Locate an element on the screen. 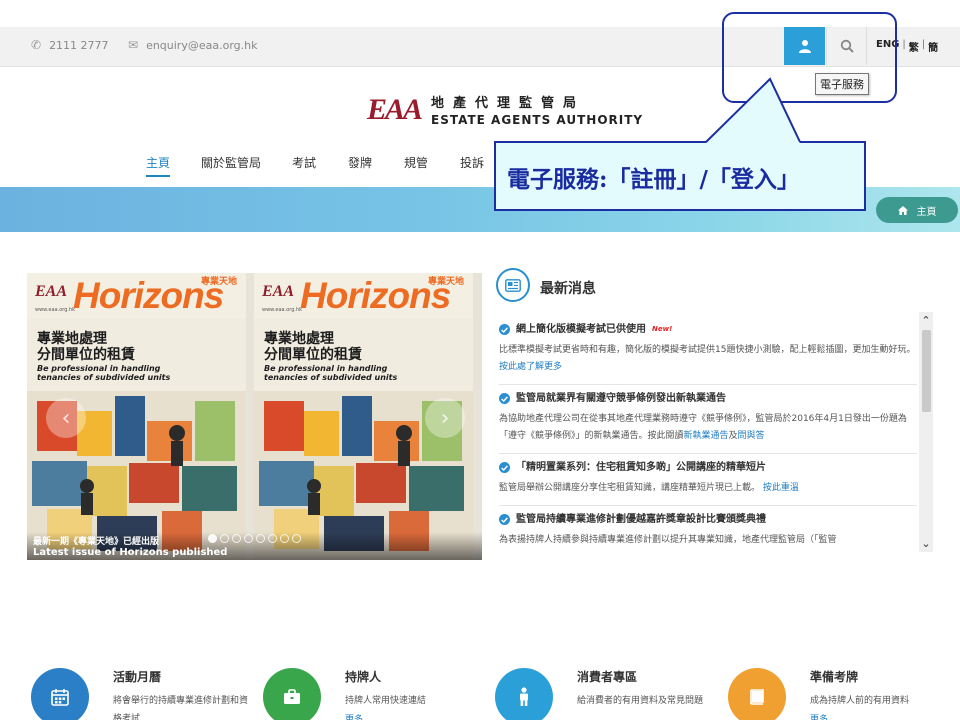 The width and height of the screenshot is (960, 720). carousel-caption-zh: 最新一期《專業天地》已經出版 is located at coordinates (96, 540).